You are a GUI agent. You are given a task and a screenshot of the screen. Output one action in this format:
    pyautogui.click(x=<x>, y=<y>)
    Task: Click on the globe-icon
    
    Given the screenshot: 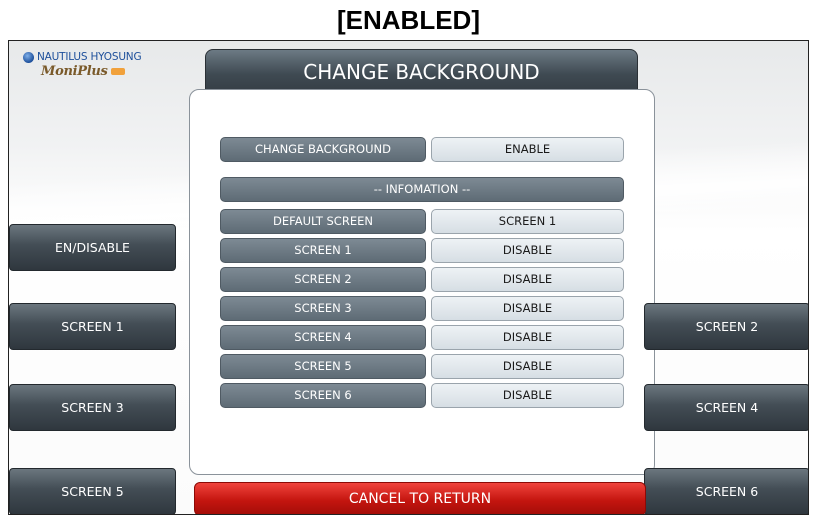 What is the action you would take?
    pyautogui.click(x=28, y=57)
    